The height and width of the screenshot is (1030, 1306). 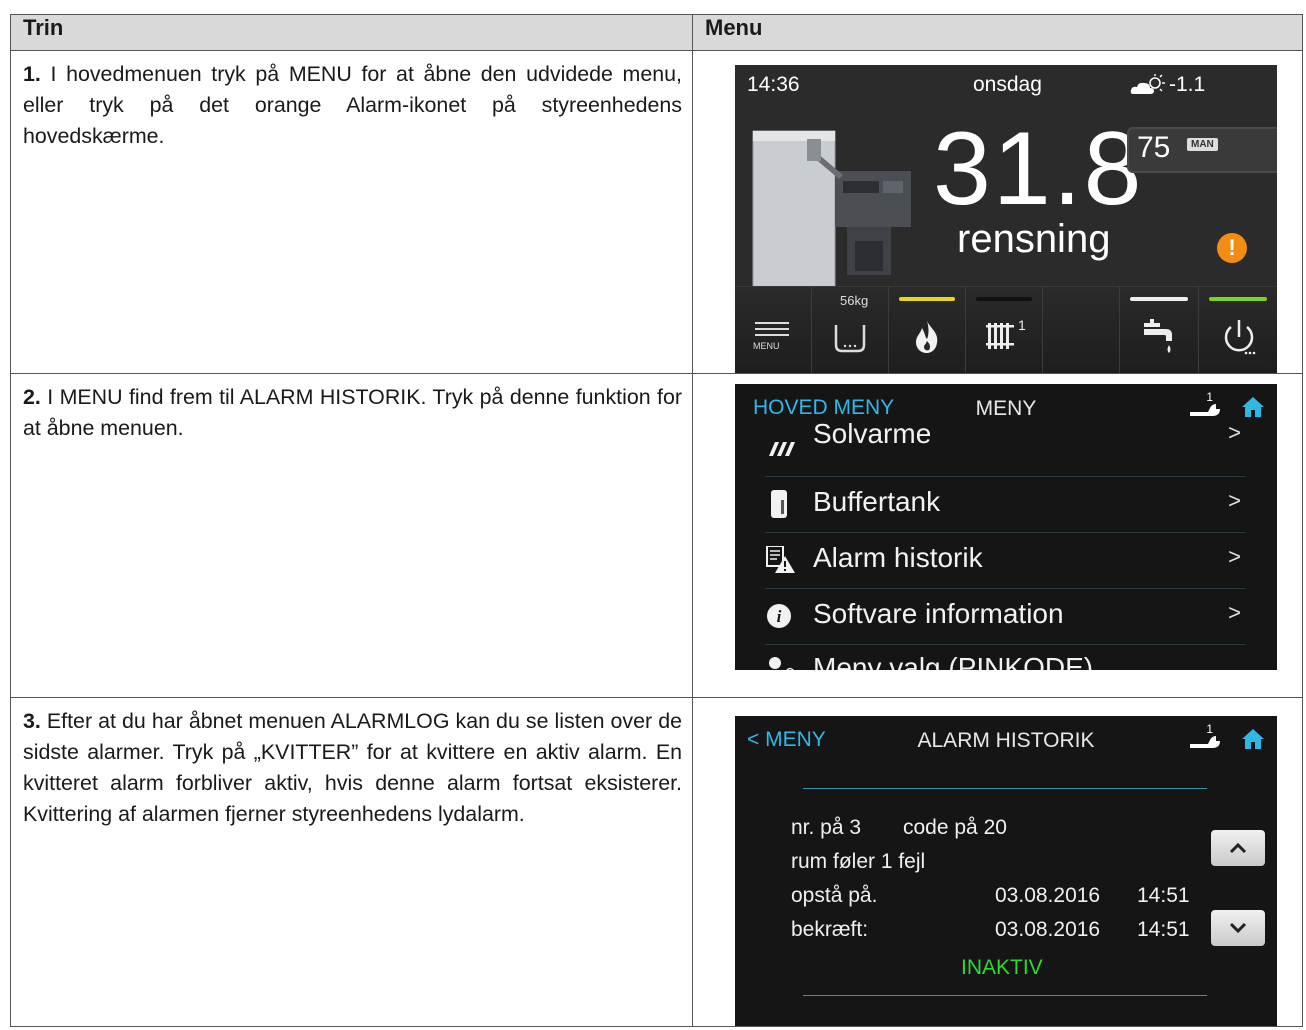 What do you see at coordinates (1202, 144) in the screenshot?
I see `mode-badge: MAN` at bounding box center [1202, 144].